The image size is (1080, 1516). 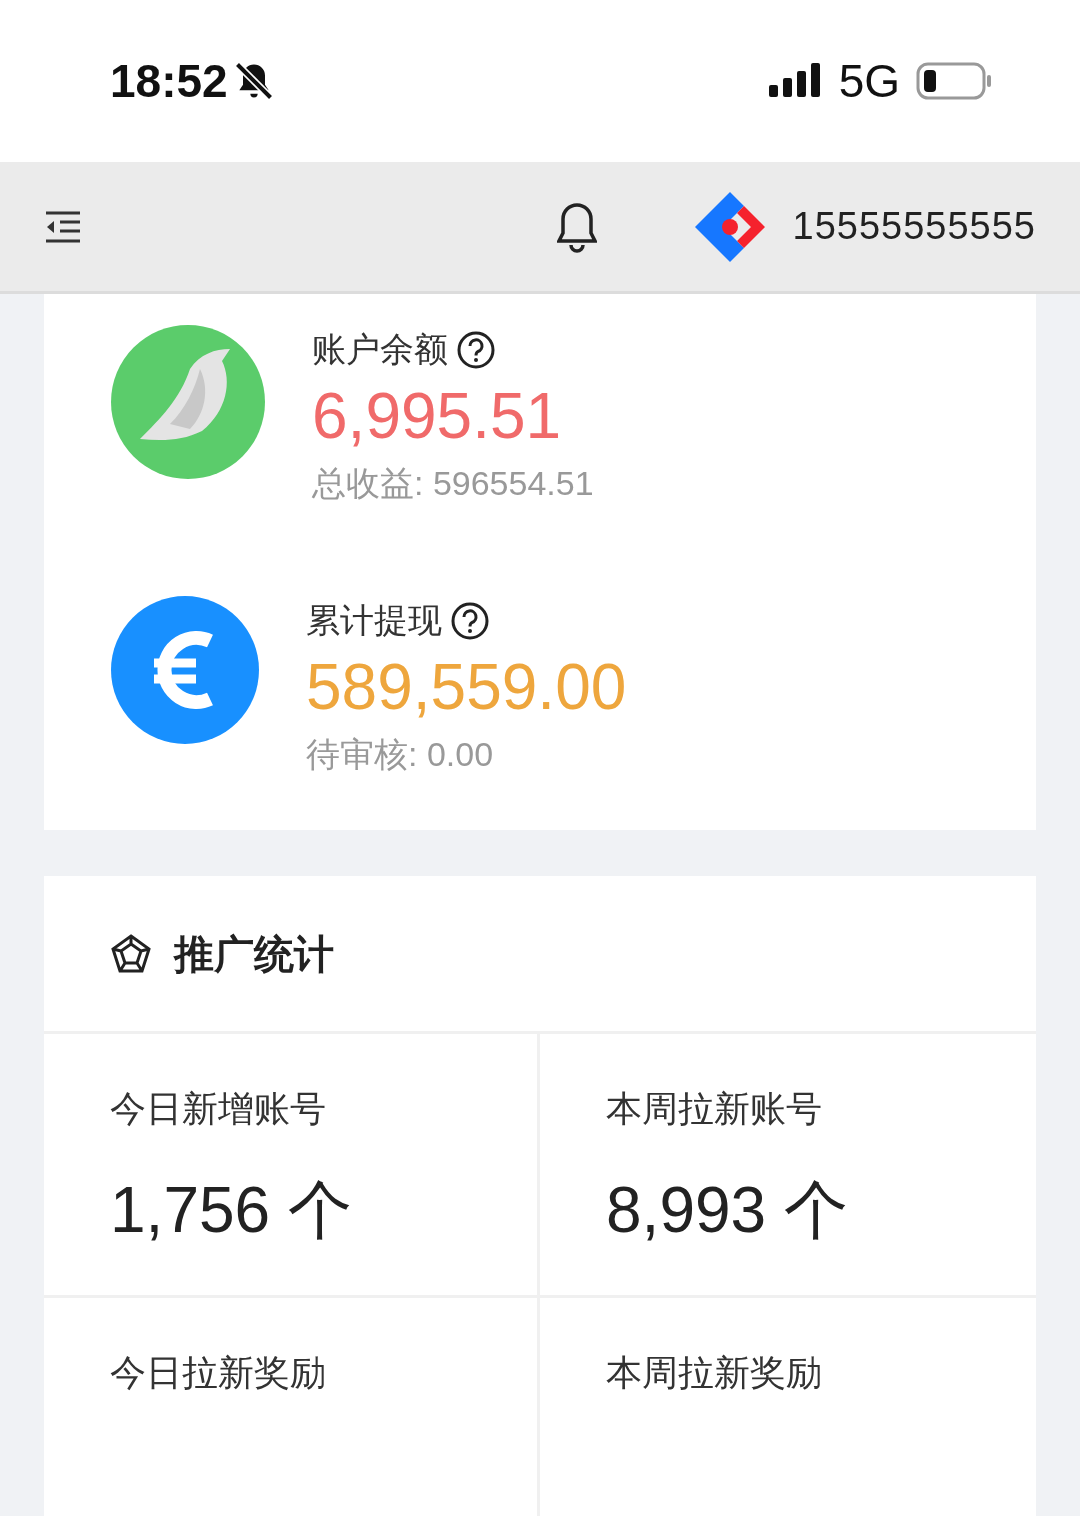 What do you see at coordinates (188, 402) in the screenshot?
I see `bird-icon` at bounding box center [188, 402].